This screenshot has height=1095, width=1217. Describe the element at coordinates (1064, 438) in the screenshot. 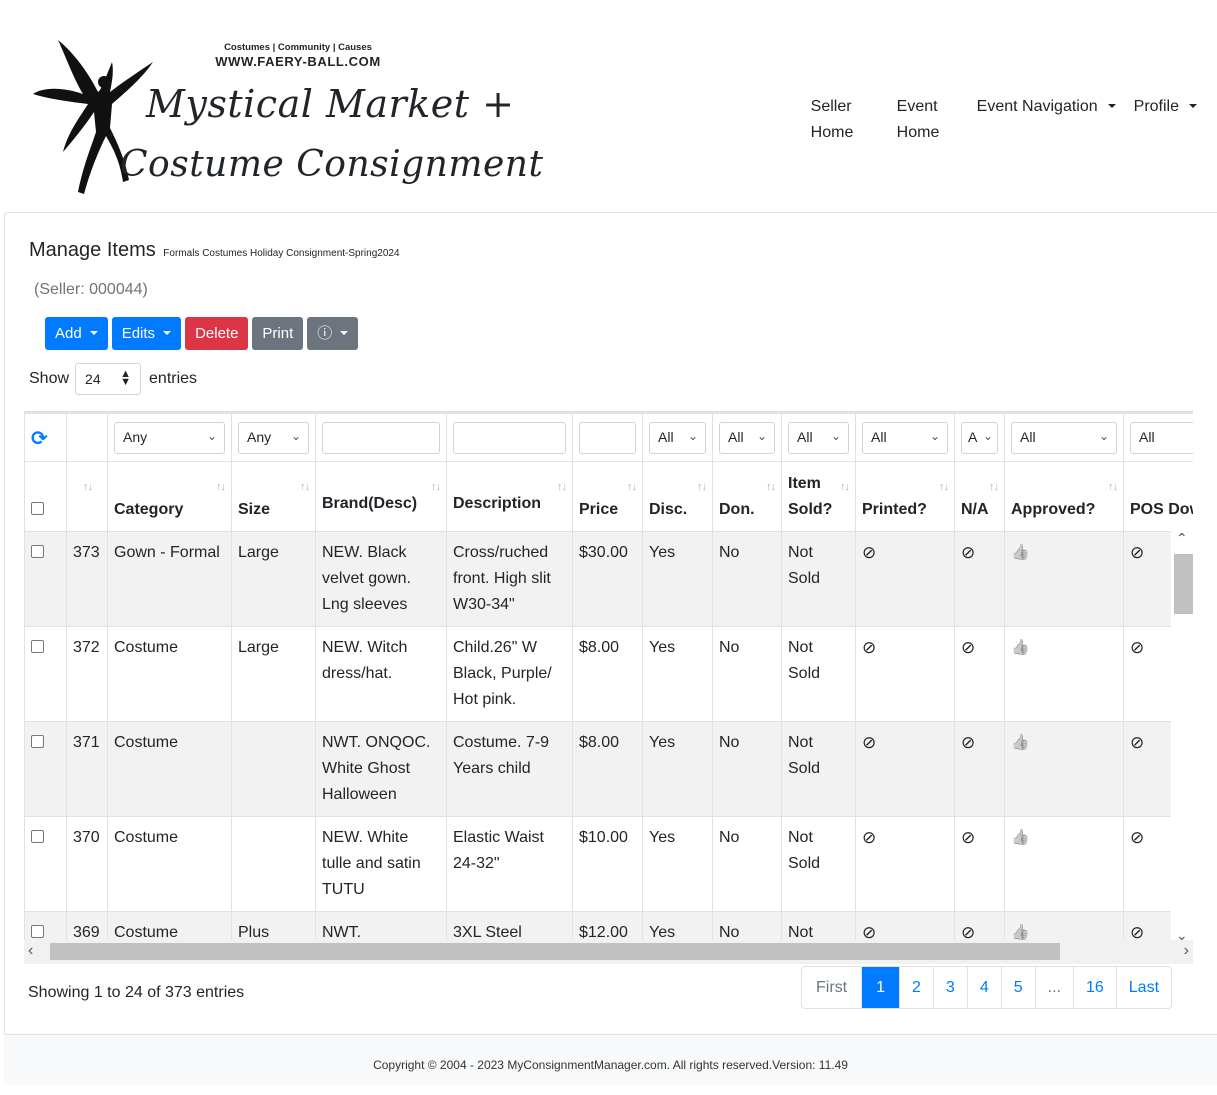

I see `filter-approved: All ⌄` at that location.